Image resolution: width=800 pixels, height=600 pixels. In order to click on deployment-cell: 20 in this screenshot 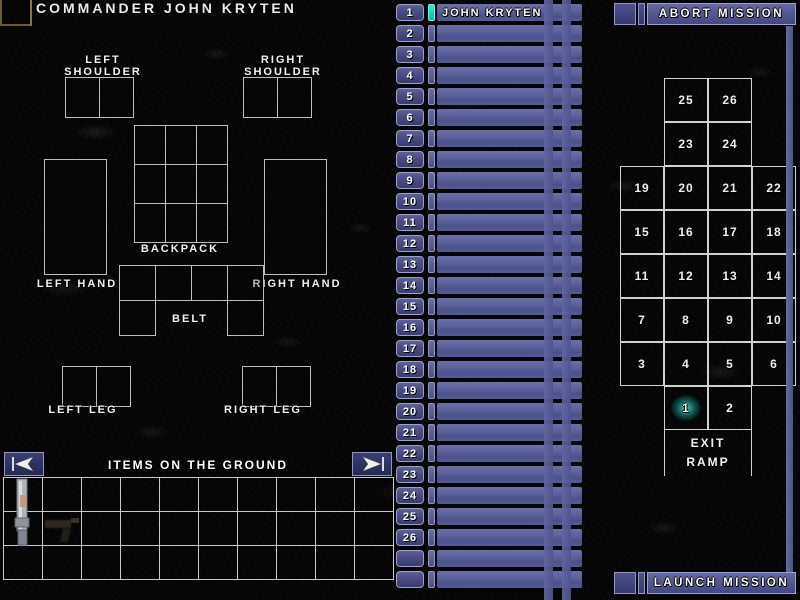, I will do `click(686, 188)`.